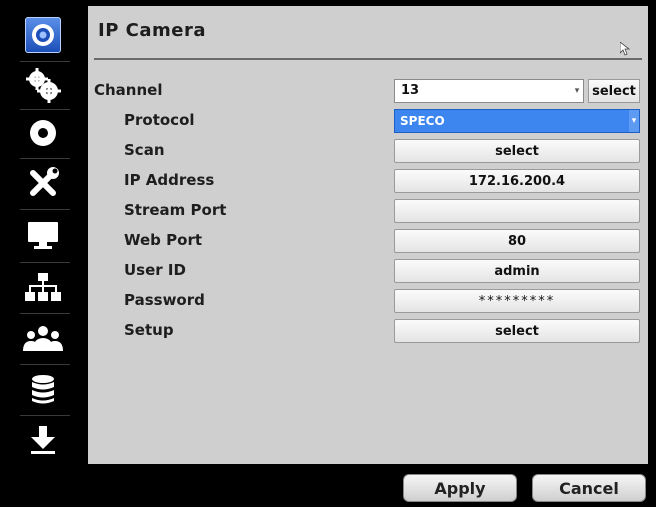  What do you see at coordinates (410, 90) in the screenshot?
I see `channel-value: 13` at bounding box center [410, 90].